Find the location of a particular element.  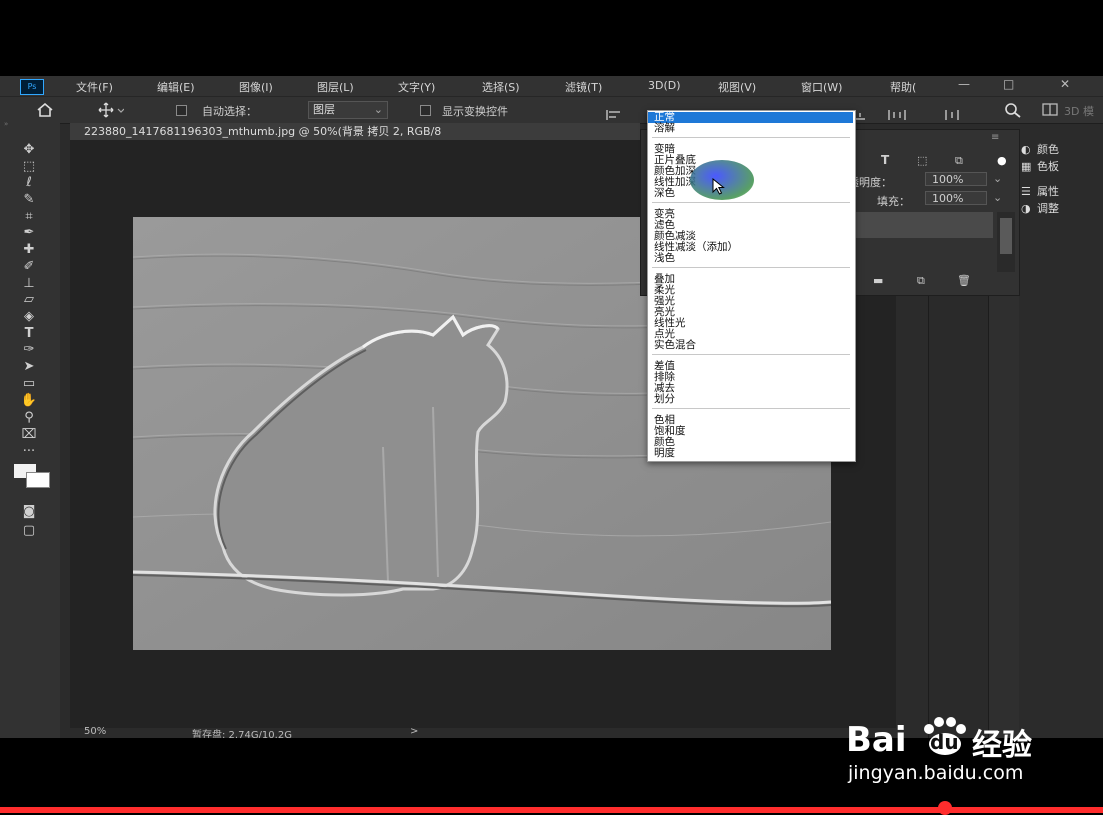

move-icon is located at coordinates (111, 110).